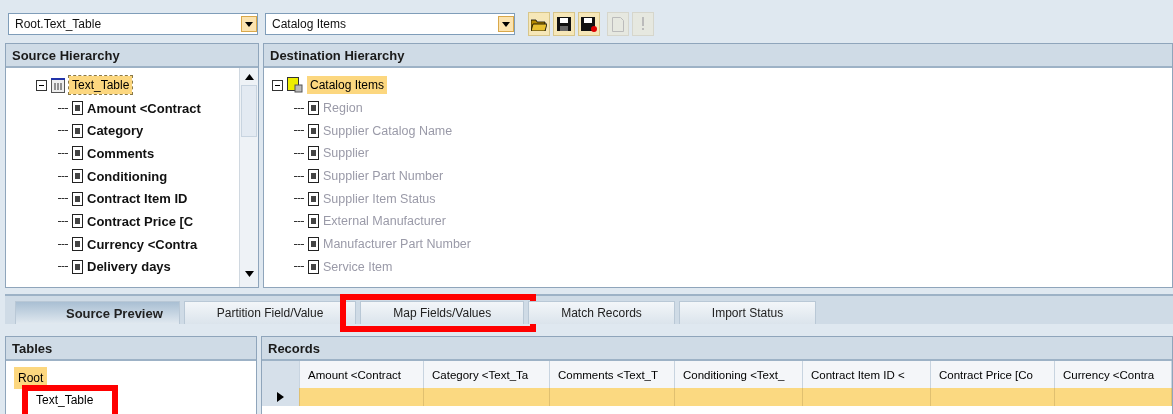 The image size is (1173, 414). What do you see at coordinates (739, 374) in the screenshot?
I see `column-header: Conditioning <Text_` at bounding box center [739, 374].